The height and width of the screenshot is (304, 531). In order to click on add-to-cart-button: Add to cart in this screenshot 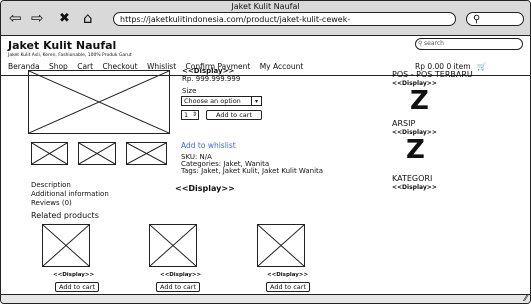, I will do `click(234, 115)`.